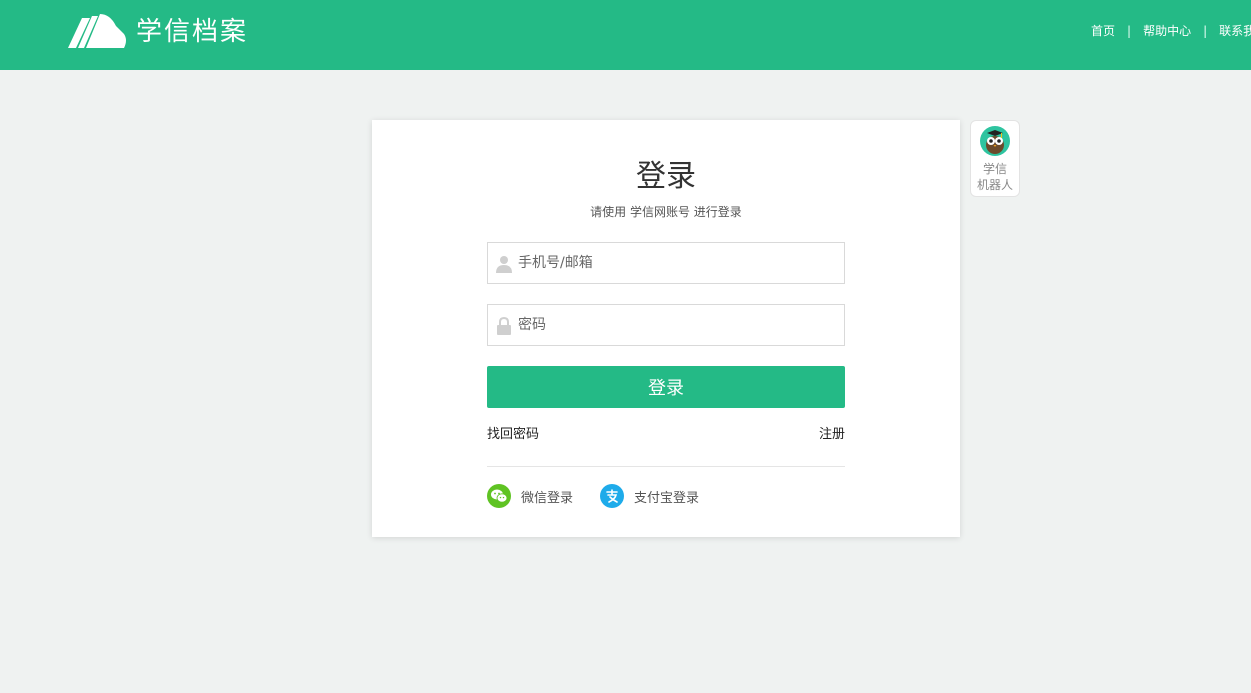 The image size is (1251, 693). I want to click on alipay-icon, so click(612, 496).